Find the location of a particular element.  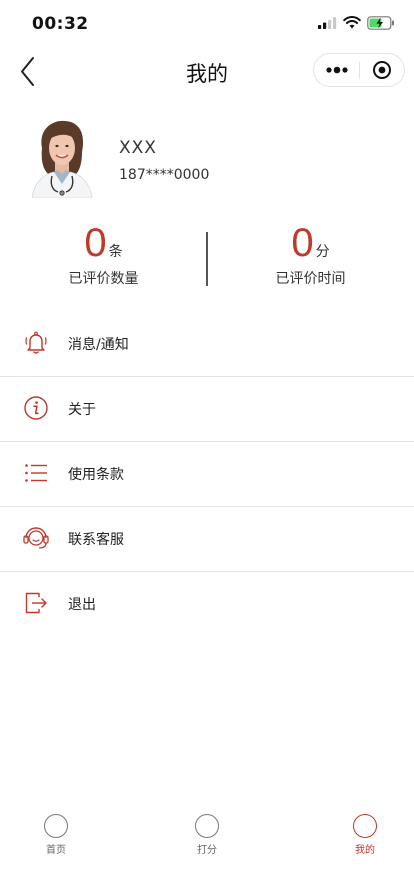

menu-item-about: 关于 is located at coordinates (207, 409).